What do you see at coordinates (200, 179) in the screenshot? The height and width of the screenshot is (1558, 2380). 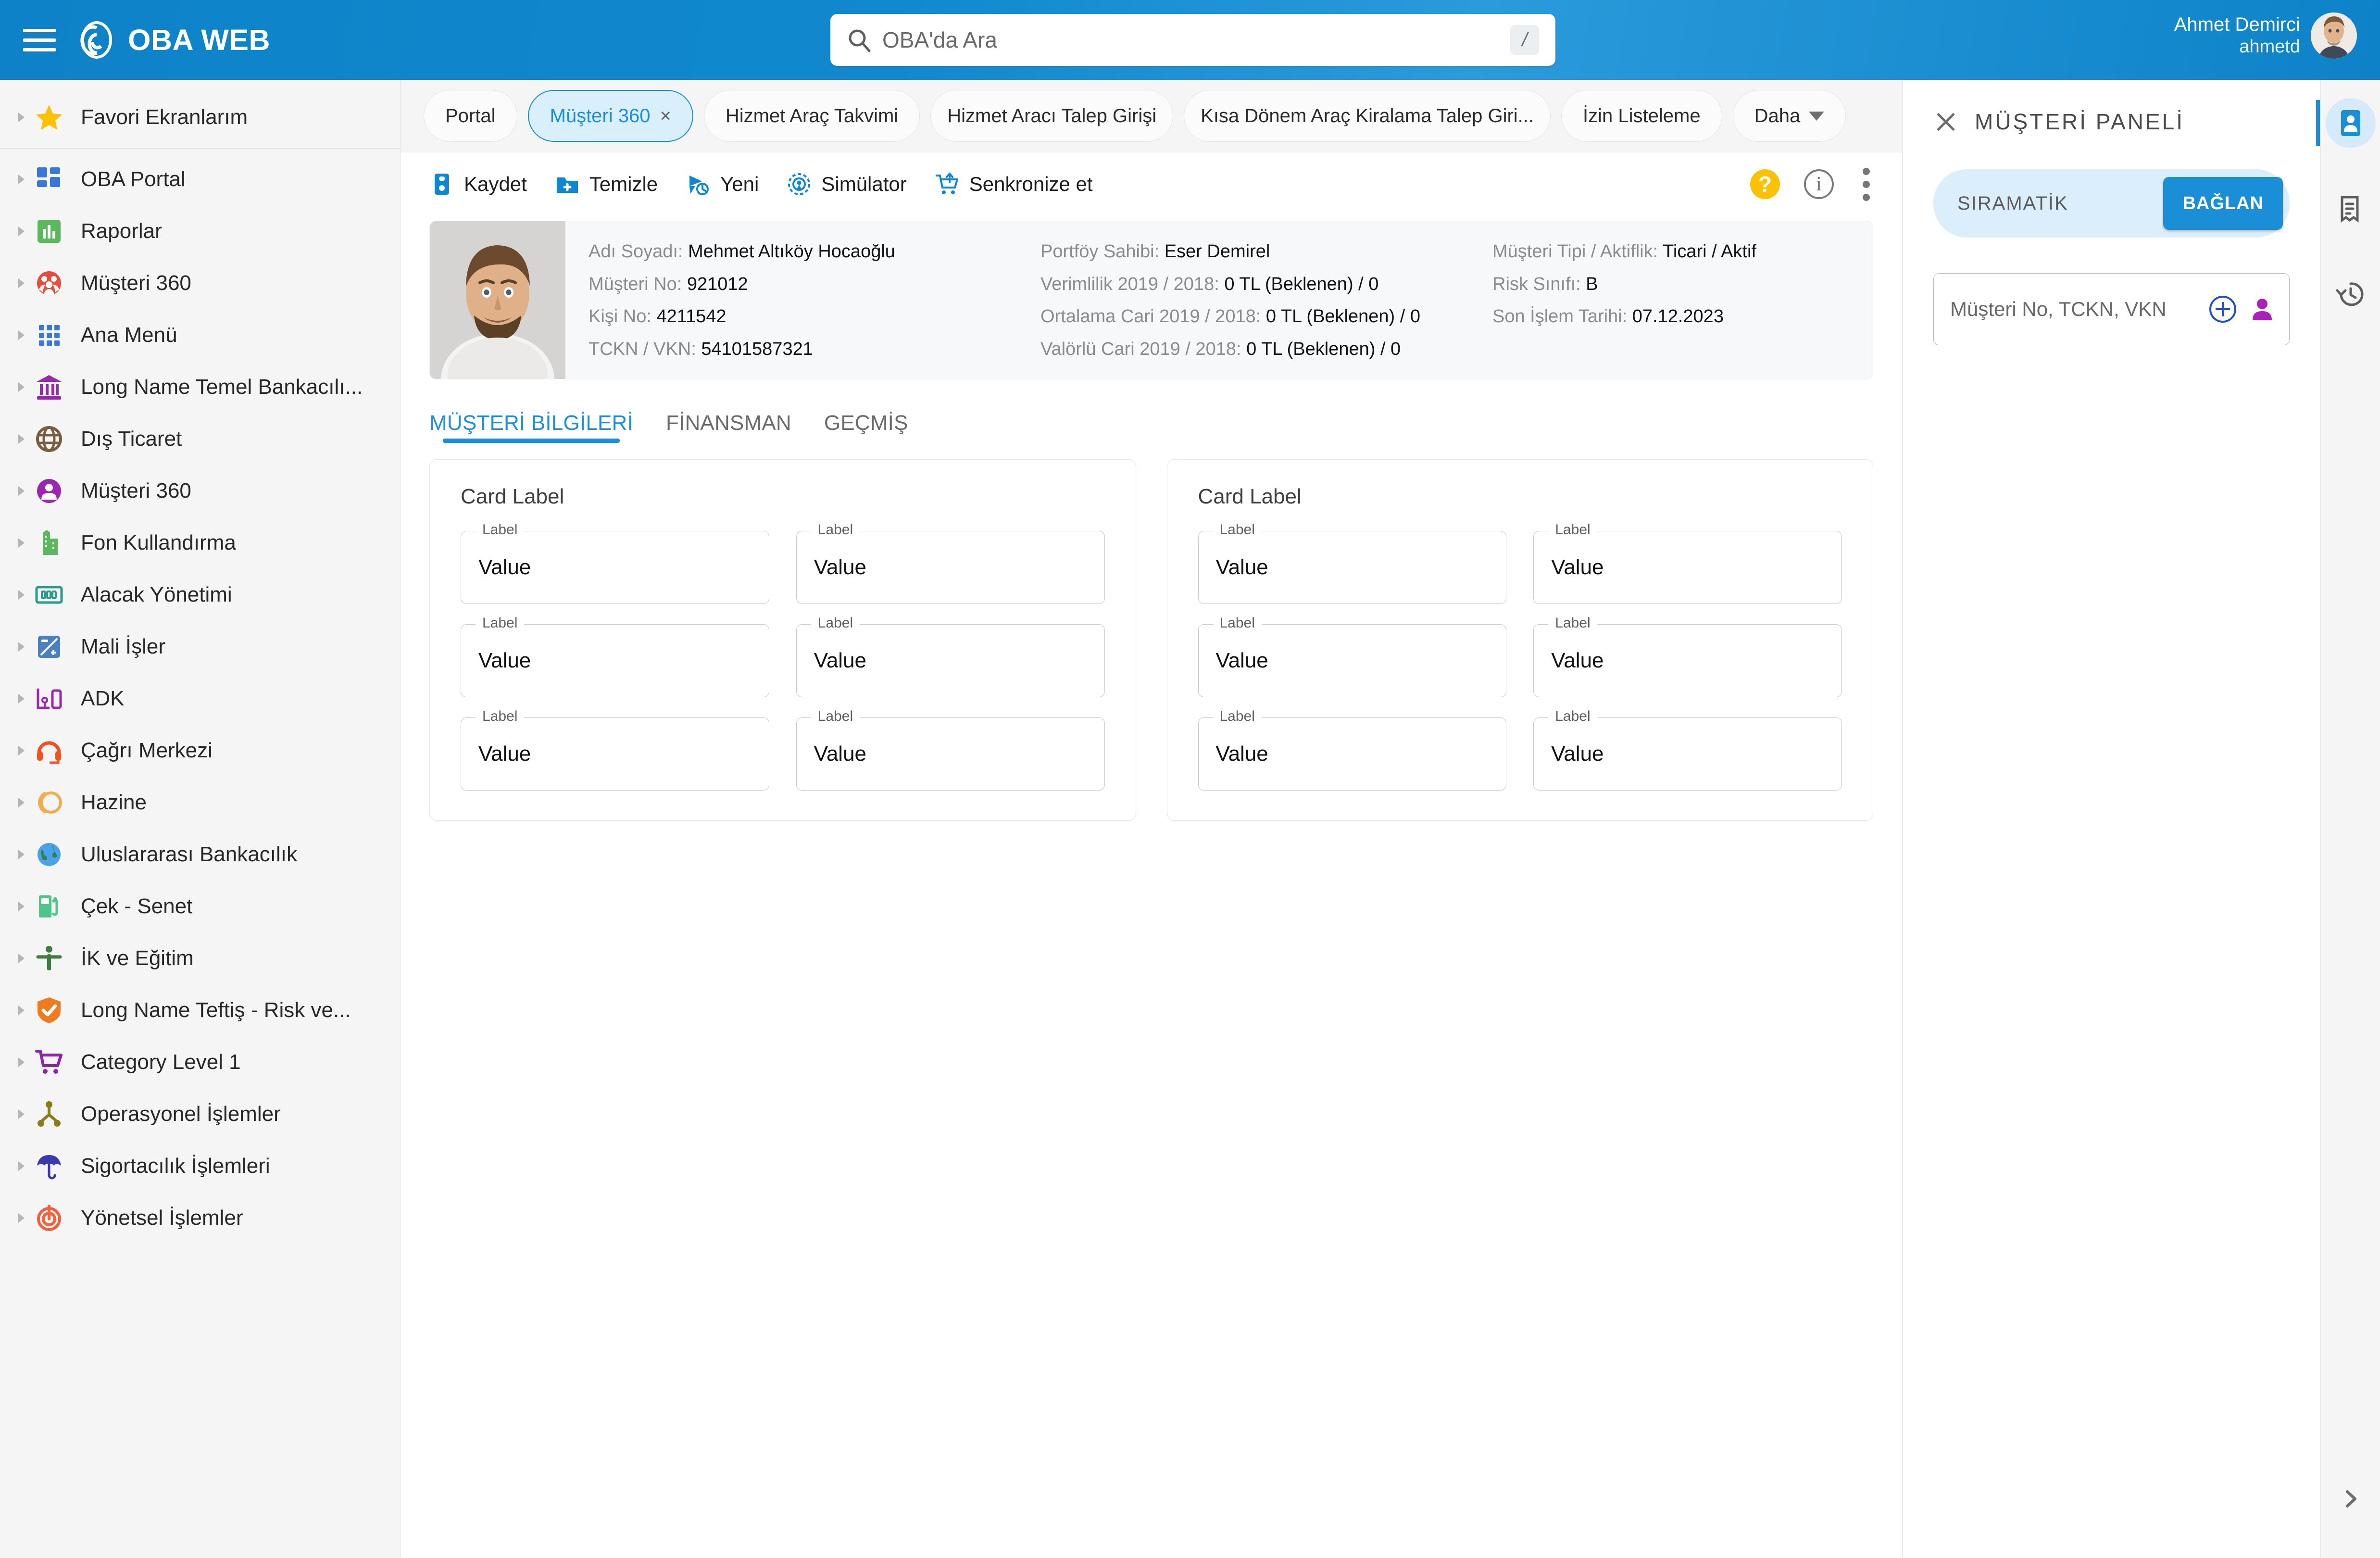 I see `sidebar-item-1: OBA Portal` at bounding box center [200, 179].